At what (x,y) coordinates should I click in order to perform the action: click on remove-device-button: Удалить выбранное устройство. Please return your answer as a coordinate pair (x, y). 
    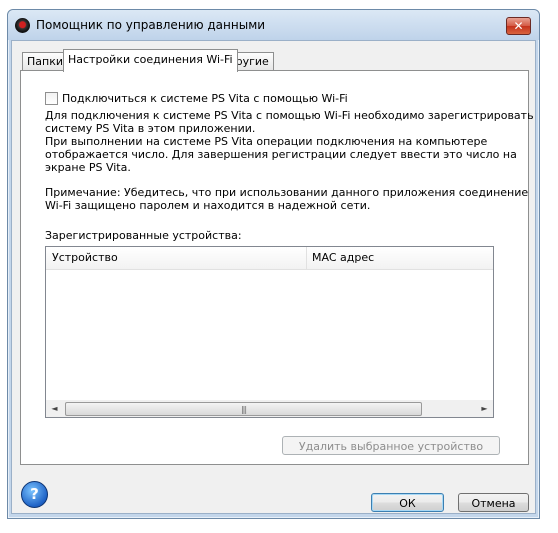
    Looking at the image, I should click on (391, 445).